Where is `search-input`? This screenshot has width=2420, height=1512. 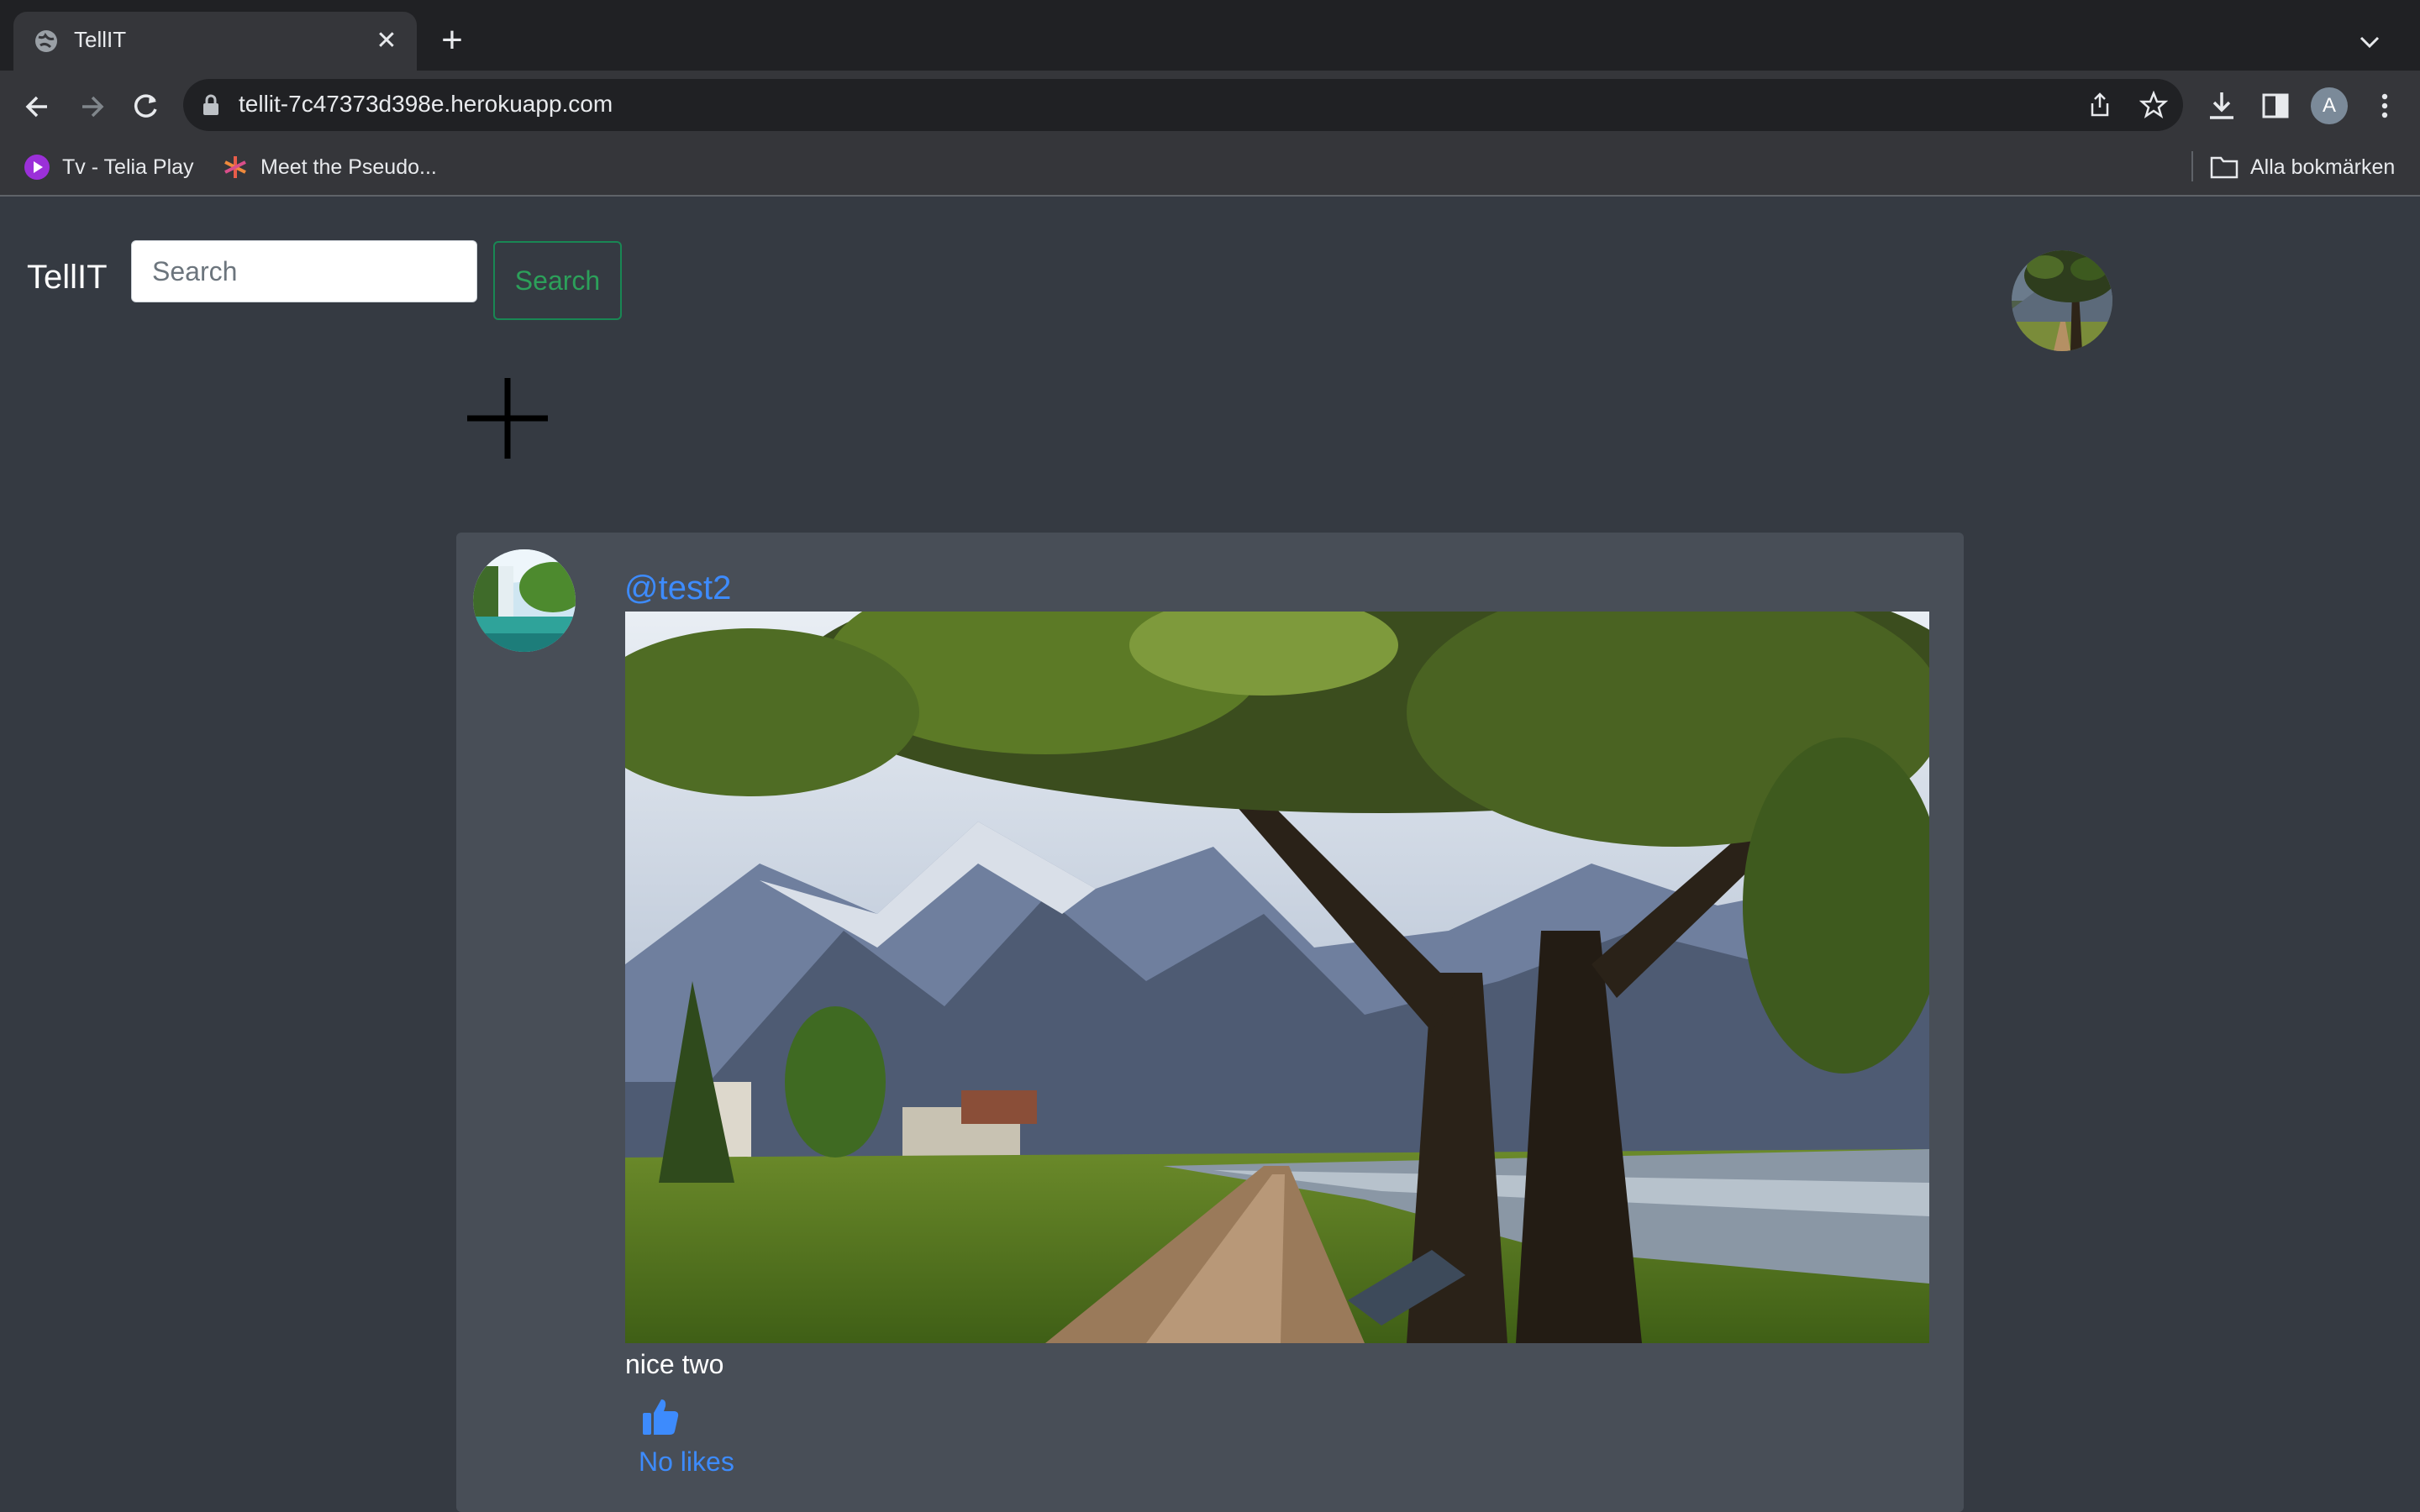 search-input is located at coordinates (304, 271).